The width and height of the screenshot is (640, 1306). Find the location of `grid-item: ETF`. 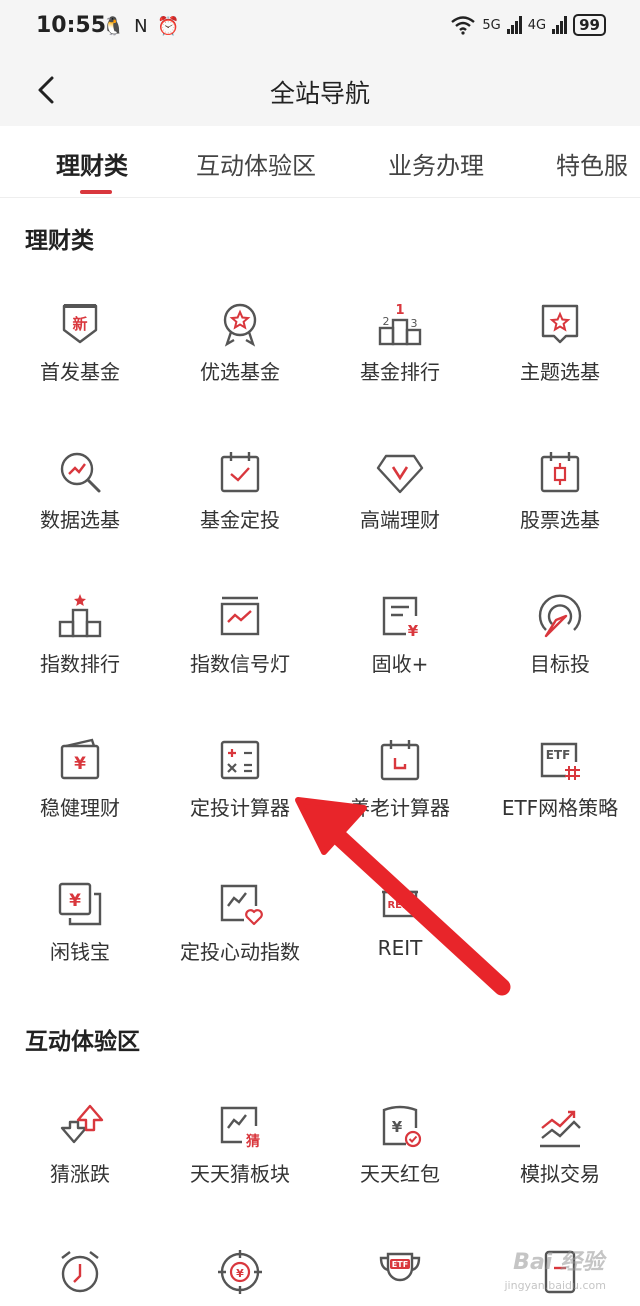

grid-item: ETF is located at coordinates (400, 1277).